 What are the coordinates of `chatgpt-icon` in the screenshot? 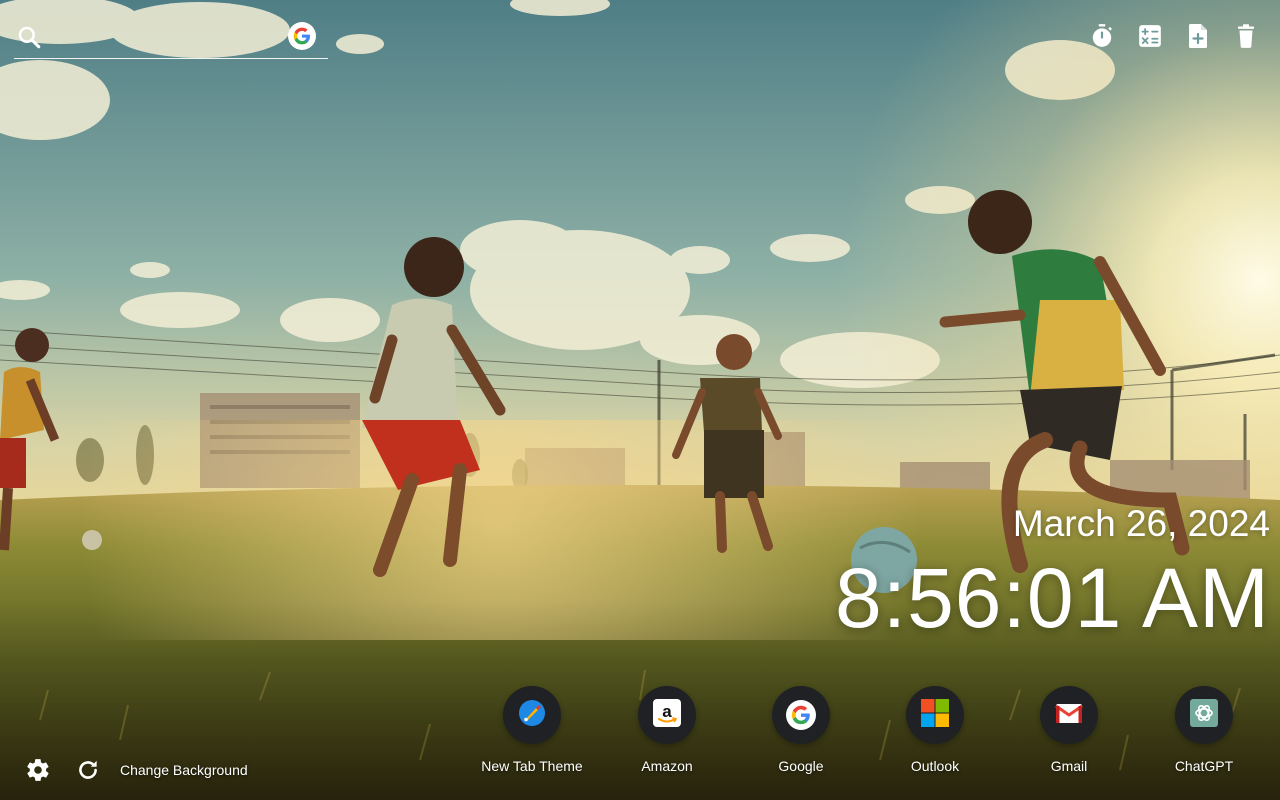 It's located at (1204, 715).